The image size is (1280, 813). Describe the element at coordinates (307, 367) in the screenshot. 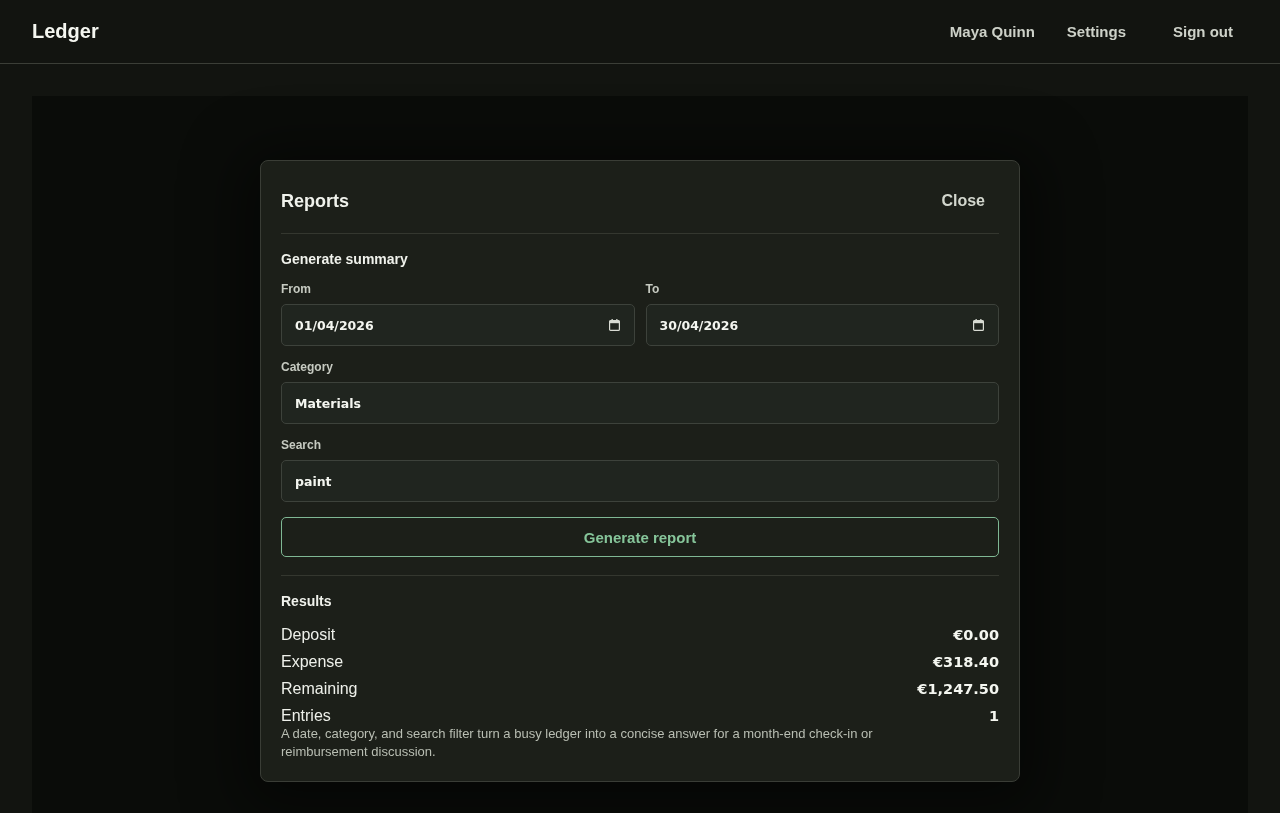

I see `field-label: Category` at that location.